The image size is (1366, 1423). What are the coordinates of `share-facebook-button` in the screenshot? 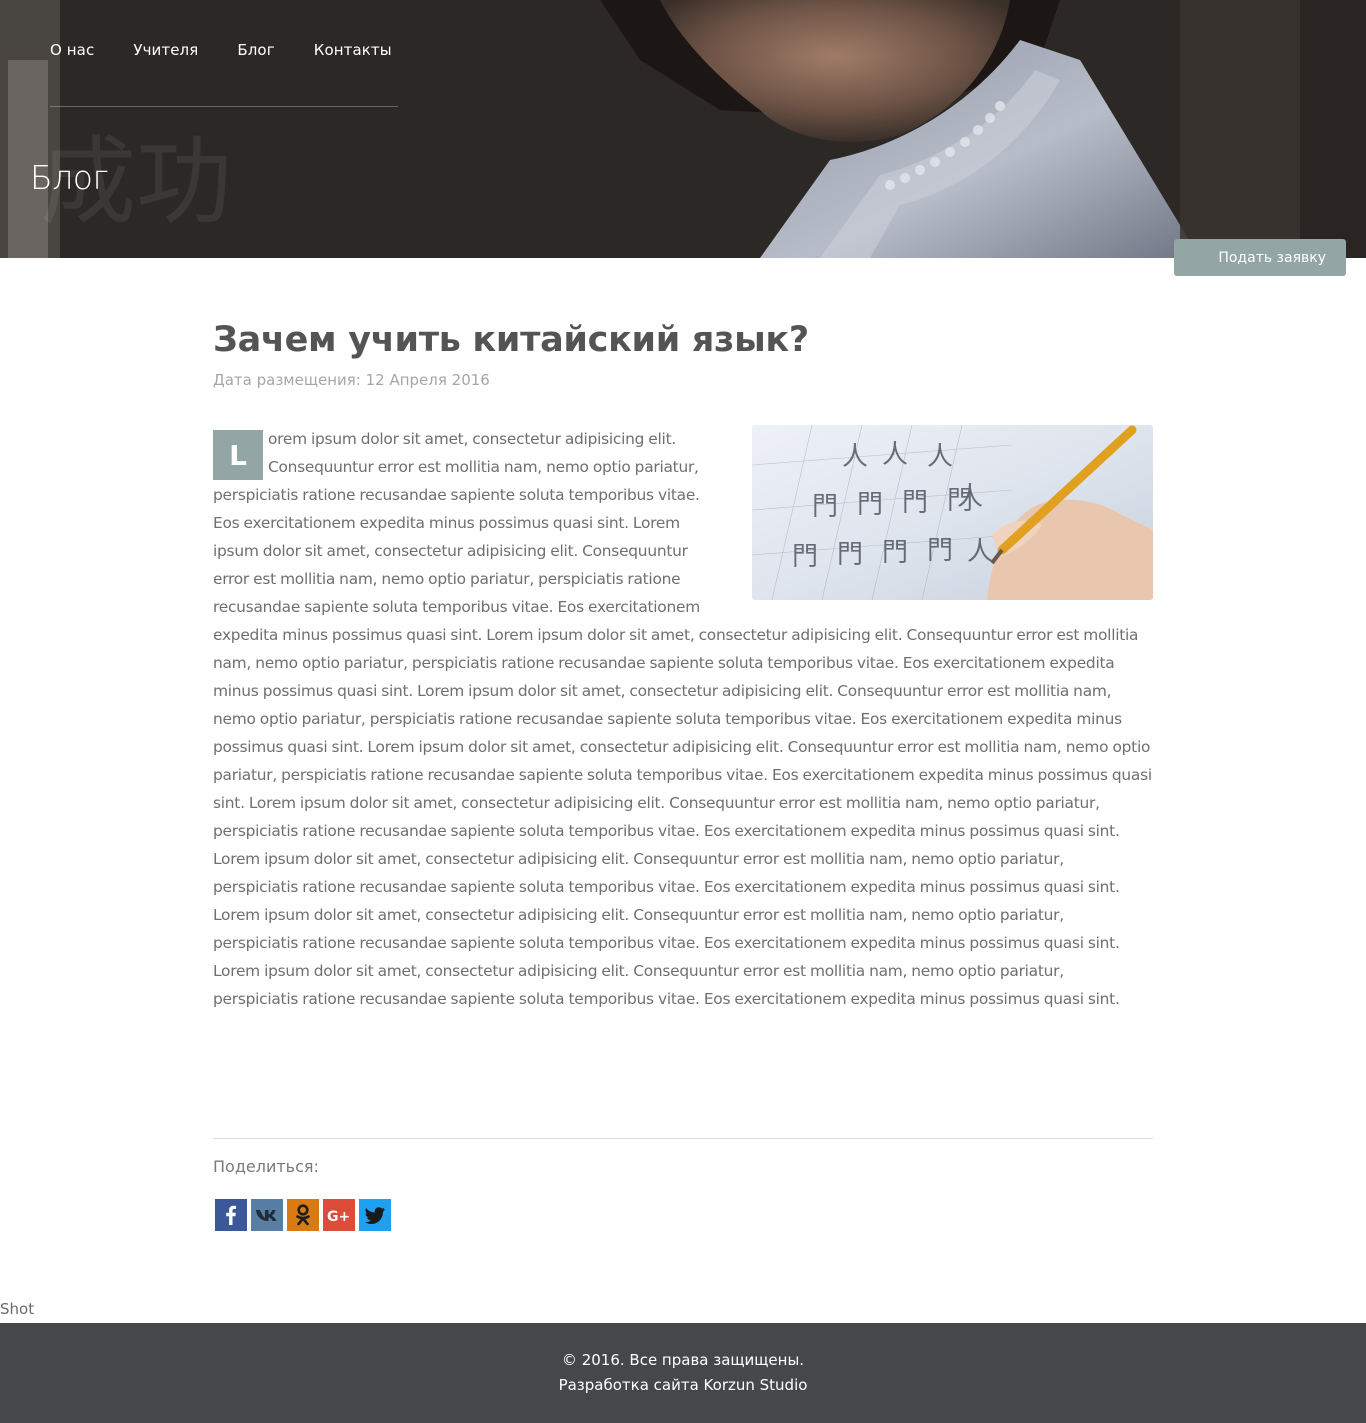 It's located at (231, 1215).